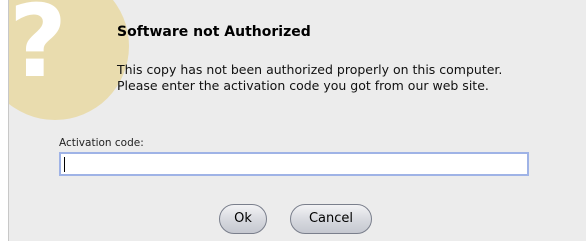 This screenshot has width=586, height=241. Describe the element at coordinates (214, 32) in the screenshot. I see `dialog-title: Software not Authorized` at that location.